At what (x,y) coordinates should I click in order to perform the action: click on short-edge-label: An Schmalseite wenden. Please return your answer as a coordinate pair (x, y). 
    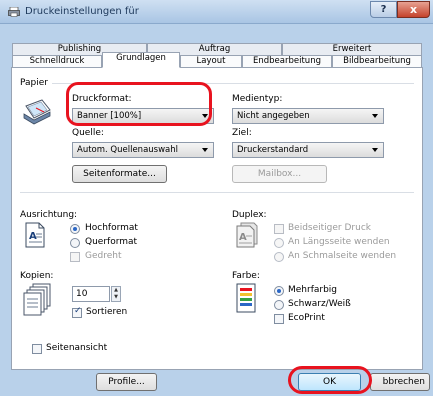
    Looking at the image, I should click on (342, 256).